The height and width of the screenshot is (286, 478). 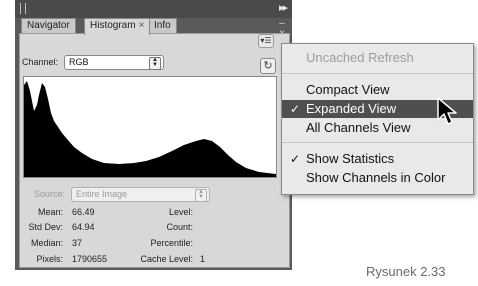 I want to click on cache-level-value: 1, so click(x=203, y=259).